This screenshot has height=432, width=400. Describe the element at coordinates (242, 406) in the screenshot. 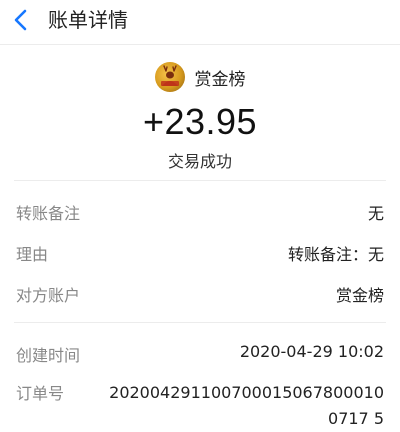

I see `order-number-value: 2020042911007000150678000100717 5` at that location.